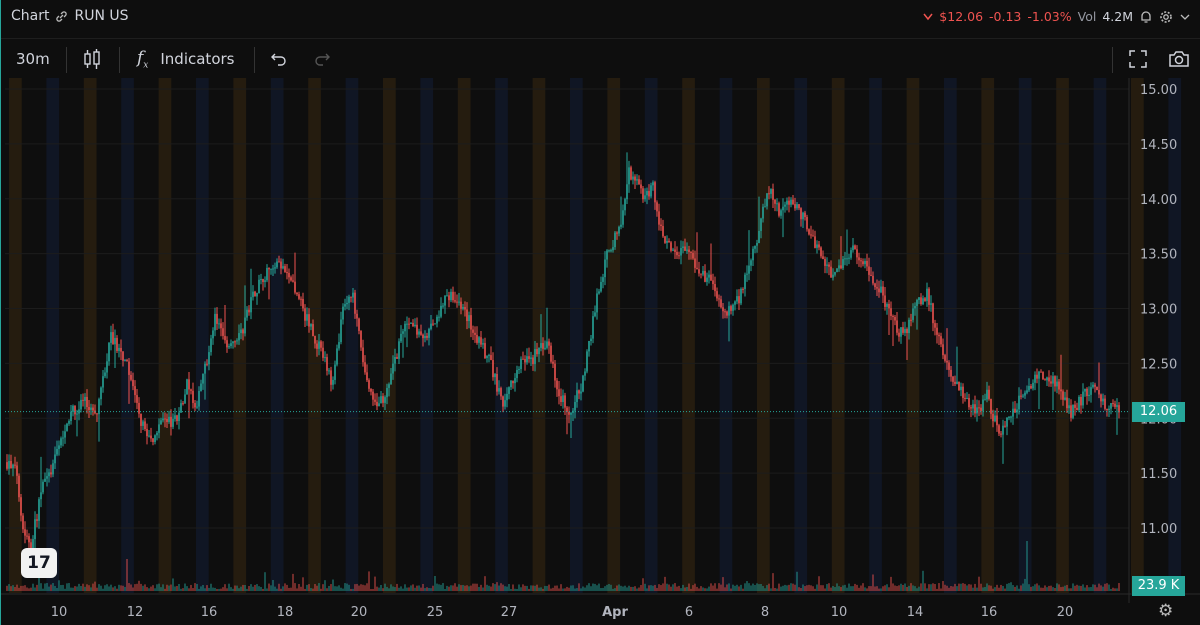 This screenshot has width=1200, height=625. Describe the element at coordinates (1166, 17) in the screenshot. I see `gear-icon` at that location.